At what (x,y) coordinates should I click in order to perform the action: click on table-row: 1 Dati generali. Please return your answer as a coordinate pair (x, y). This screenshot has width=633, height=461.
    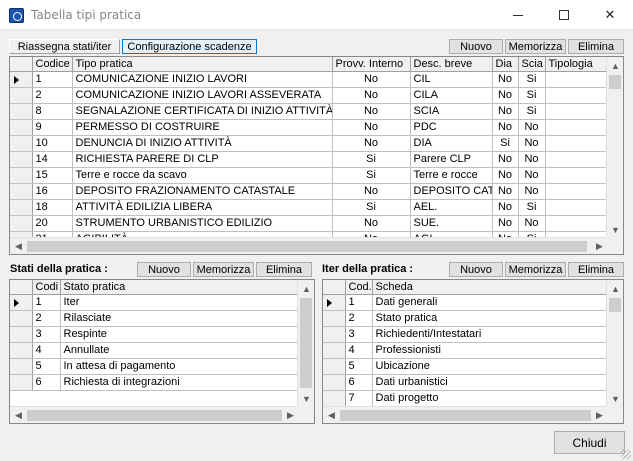
    Looking at the image, I should click on (466, 302).